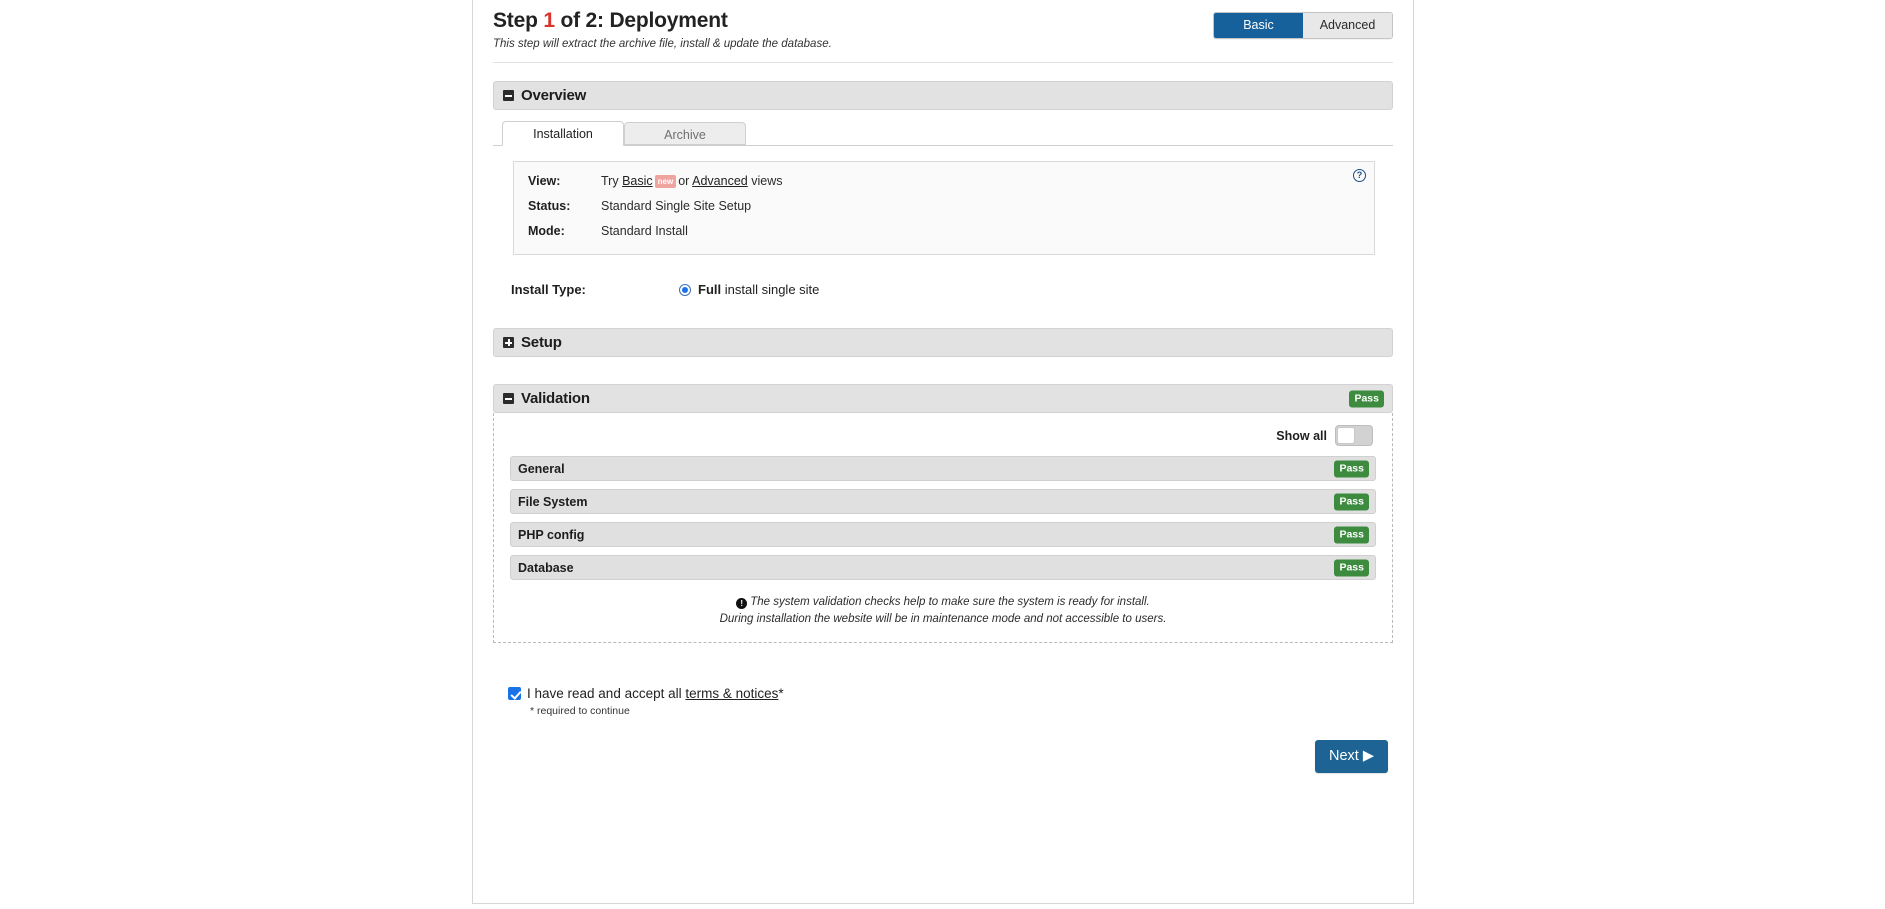 The height and width of the screenshot is (909, 1885). Describe the element at coordinates (1346, 435) in the screenshot. I see `toggle-knob` at that location.